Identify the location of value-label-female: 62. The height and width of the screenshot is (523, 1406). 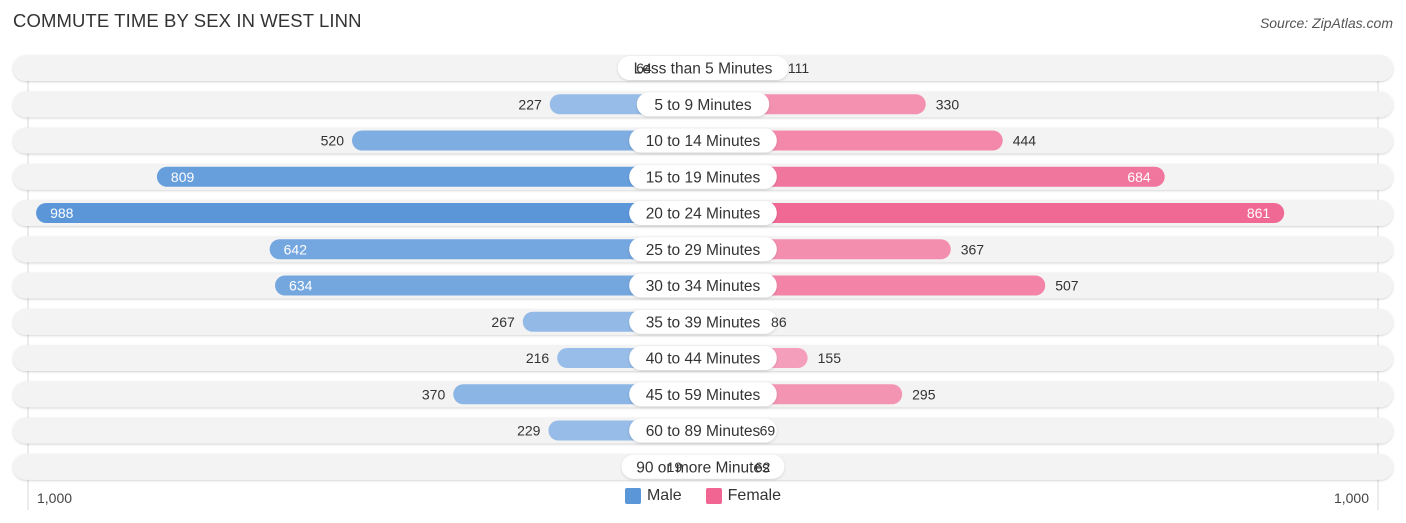
(763, 467).